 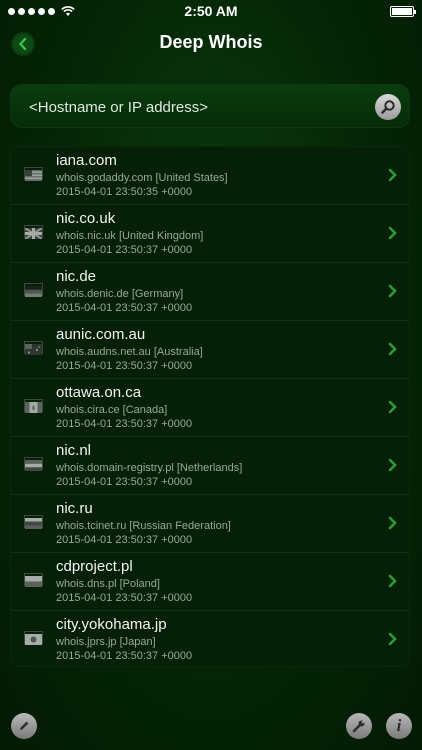 What do you see at coordinates (199, 107) in the screenshot?
I see `search-input` at bounding box center [199, 107].